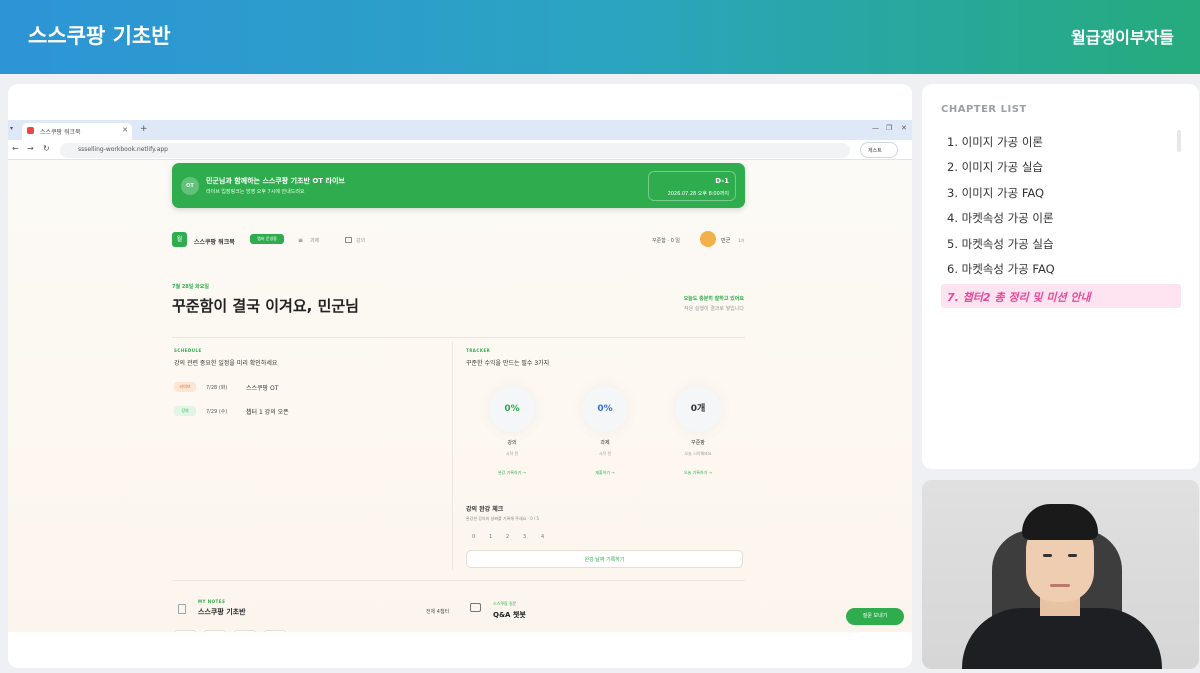 This screenshot has height=673, width=1200. What do you see at coordinates (30, 148) in the screenshot?
I see `forward-icon: →` at bounding box center [30, 148].